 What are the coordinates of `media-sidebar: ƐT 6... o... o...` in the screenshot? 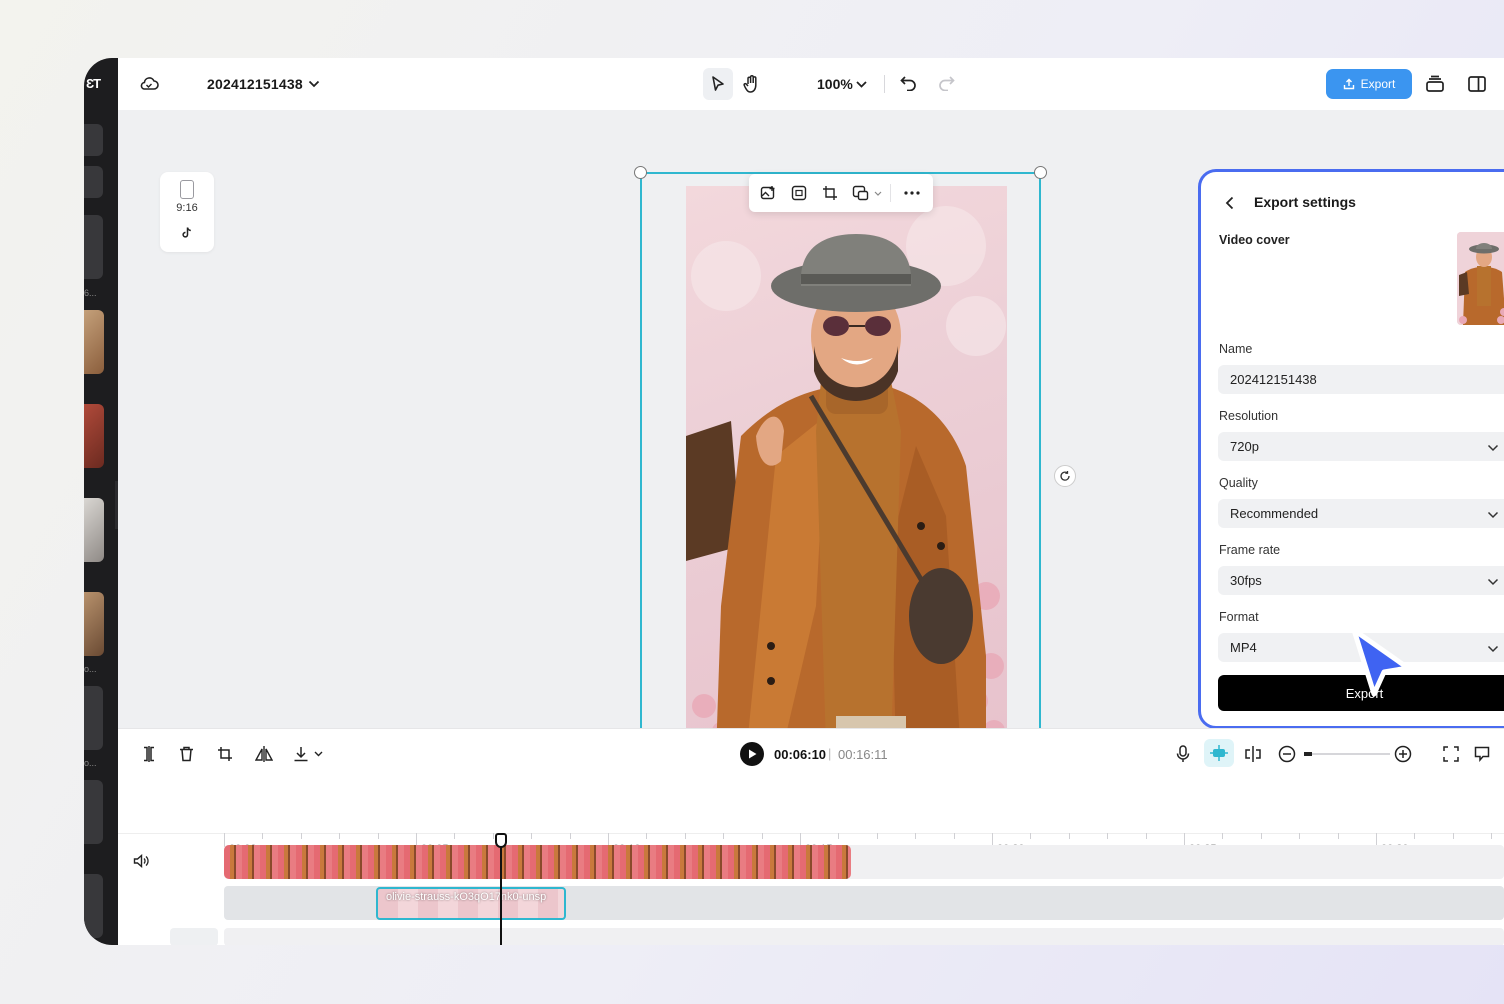 It's located at (104, 501).